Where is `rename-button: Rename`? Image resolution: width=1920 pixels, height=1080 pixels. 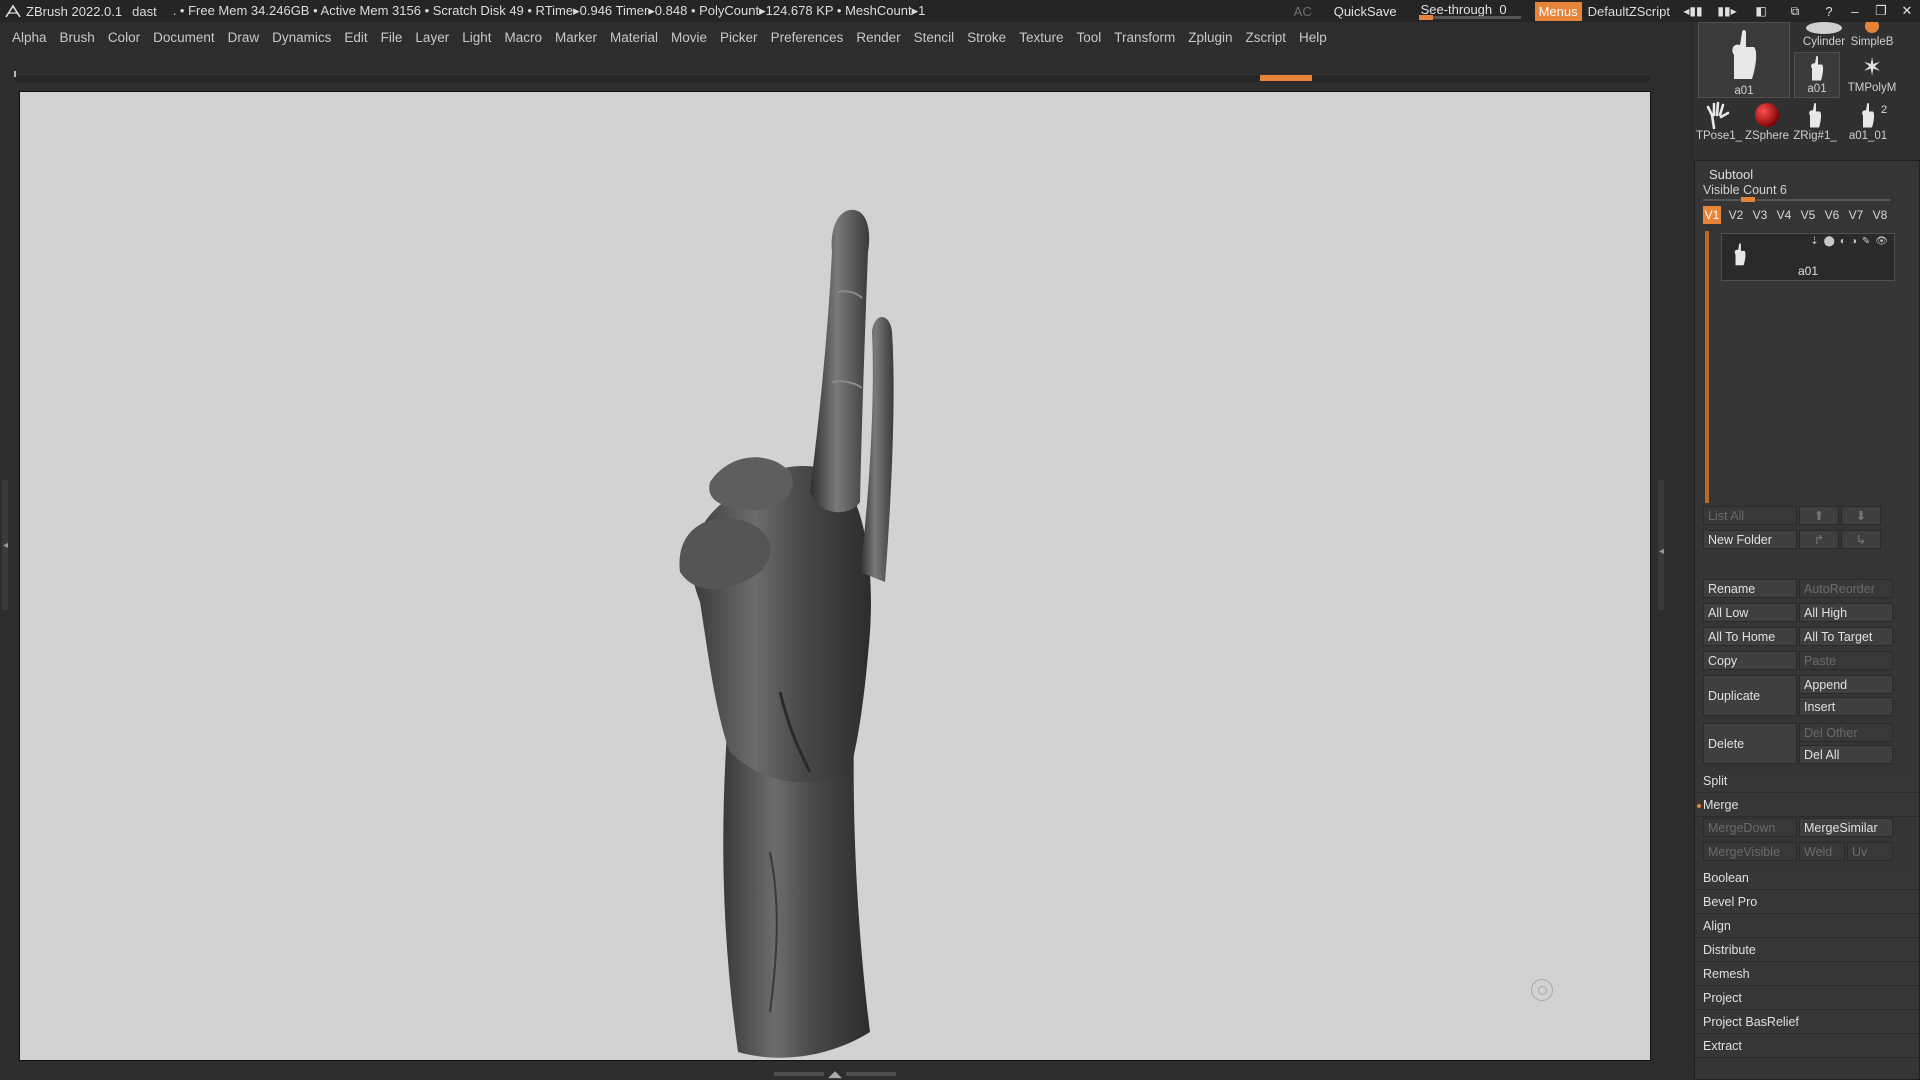 rename-button: Rename is located at coordinates (1750, 588).